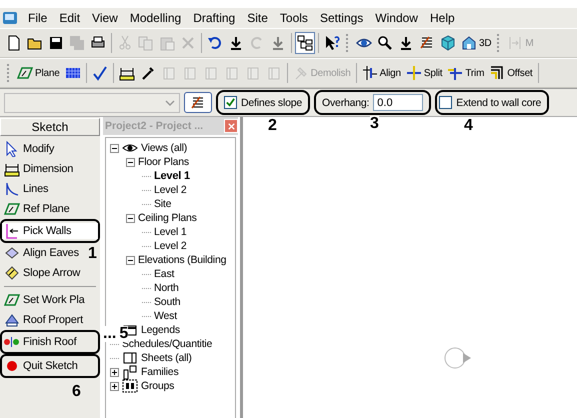 The width and height of the screenshot is (577, 418). What do you see at coordinates (497, 73) in the screenshot?
I see `offset-icon` at bounding box center [497, 73].